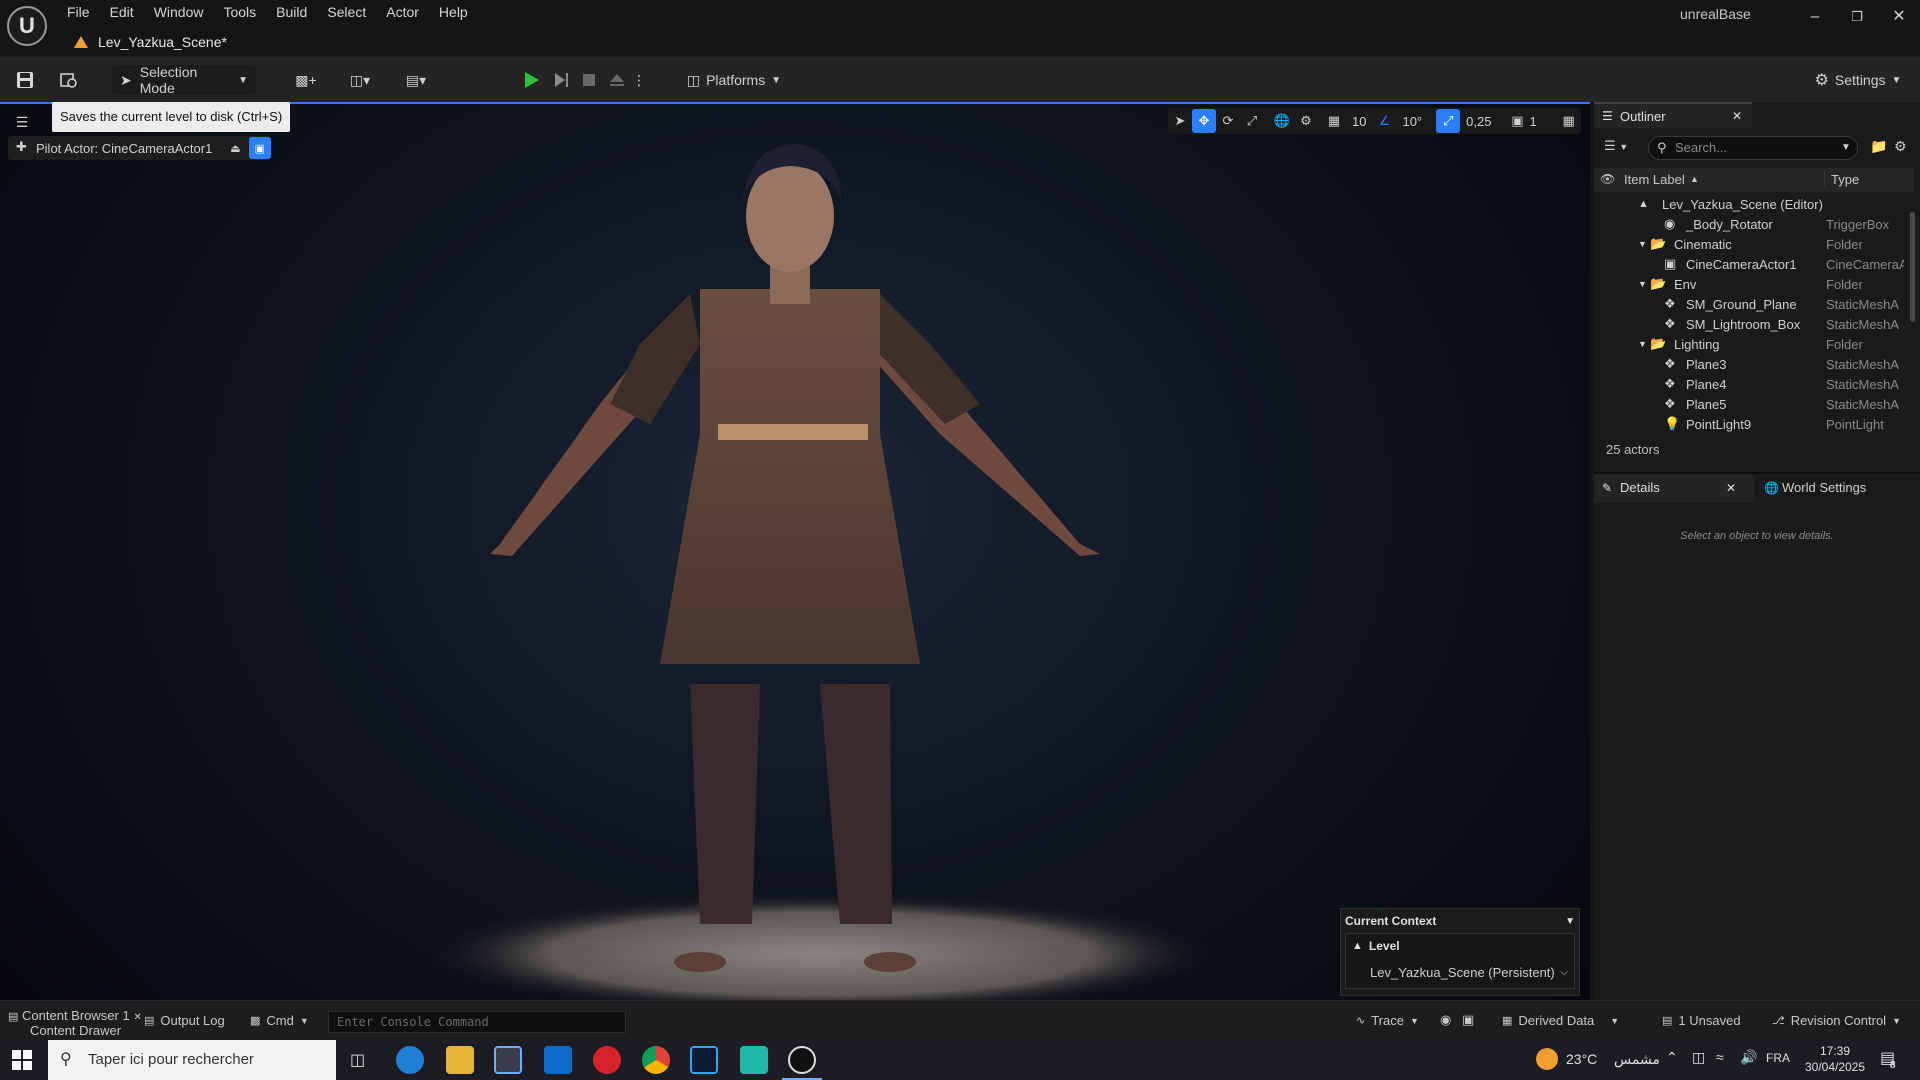 Image resolution: width=1920 pixels, height=1080 pixels. What do you see at coordinates (192, 1060) in the screenshot?
I see `taskbar-search-input: ⚲ Taper ici pour rechercher` at bounding box center [192, 1060].